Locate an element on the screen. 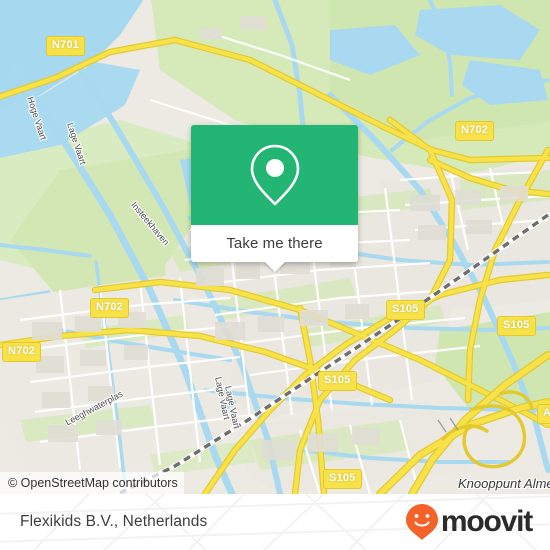 Image resolution: width=550 pixels, height=550 pixels. bottom-info-bar: Flexikids B.V., Netherlands moovit is located at coordinates (275, 522).